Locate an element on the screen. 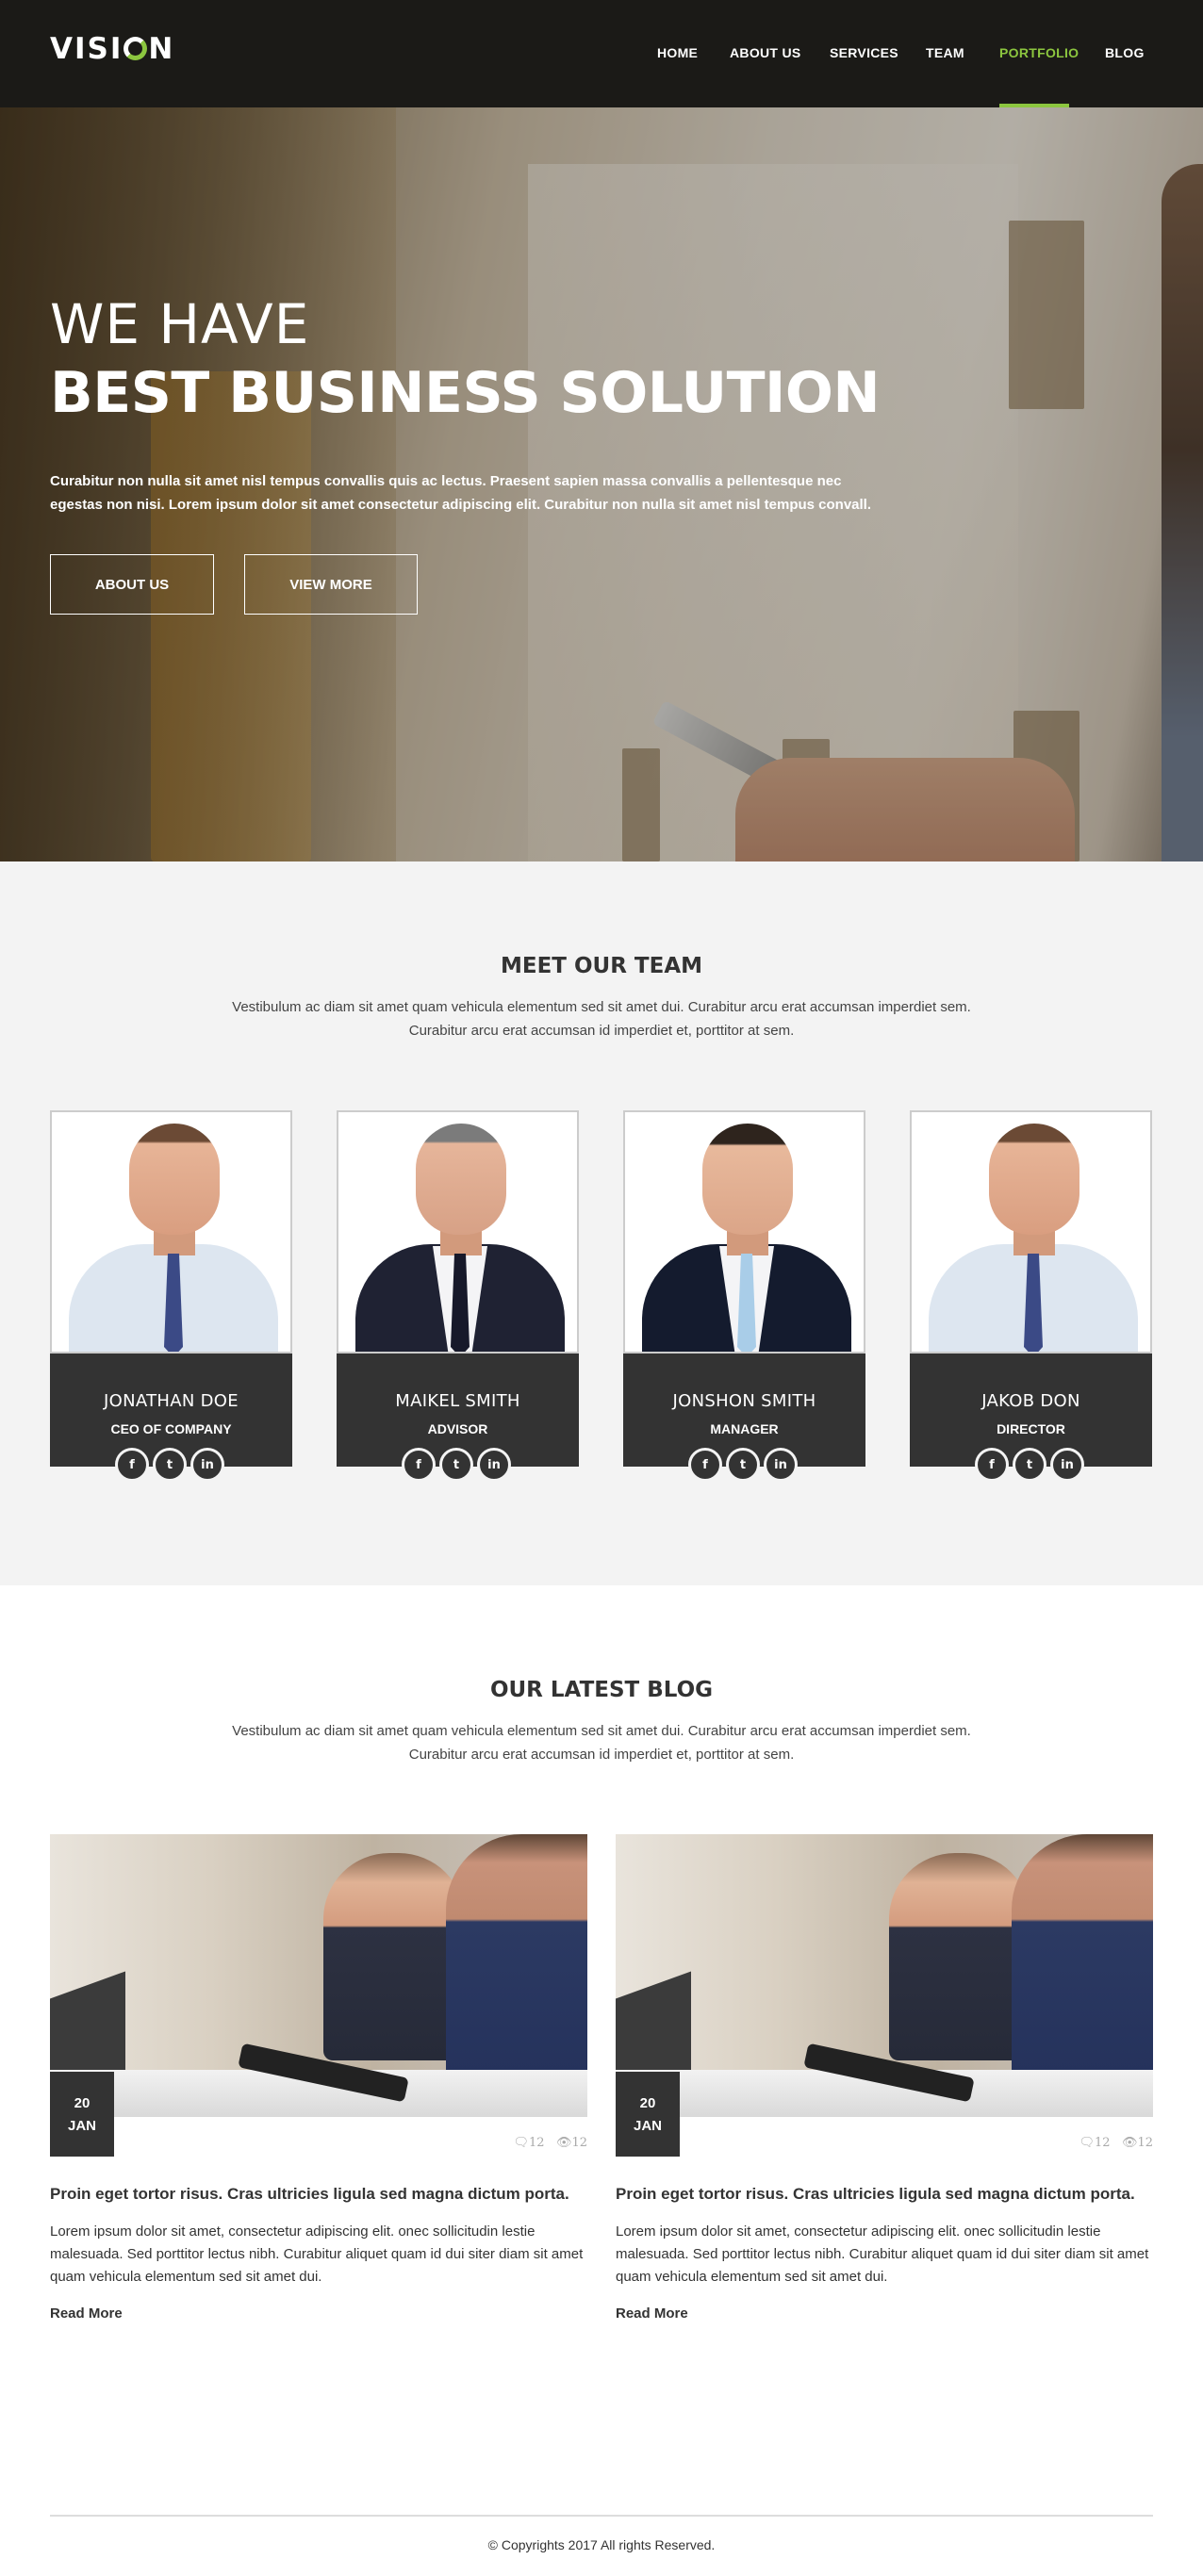 Image resolution: width=1203 pixels, height=2576 pixels. team-member-card: JONATHAN DOE CEO OF COMPANY is located at coordinates (171, 1288).